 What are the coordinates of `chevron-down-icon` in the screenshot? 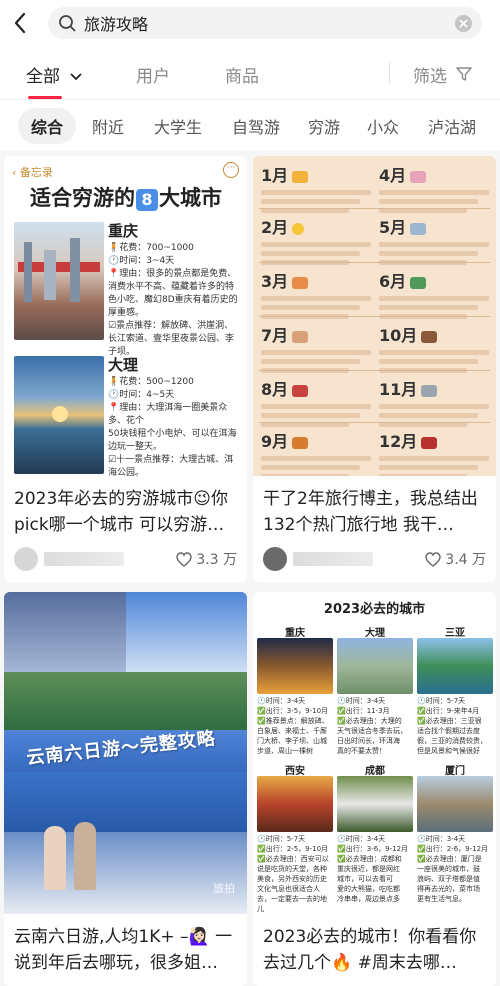 It's located at (76, 77).